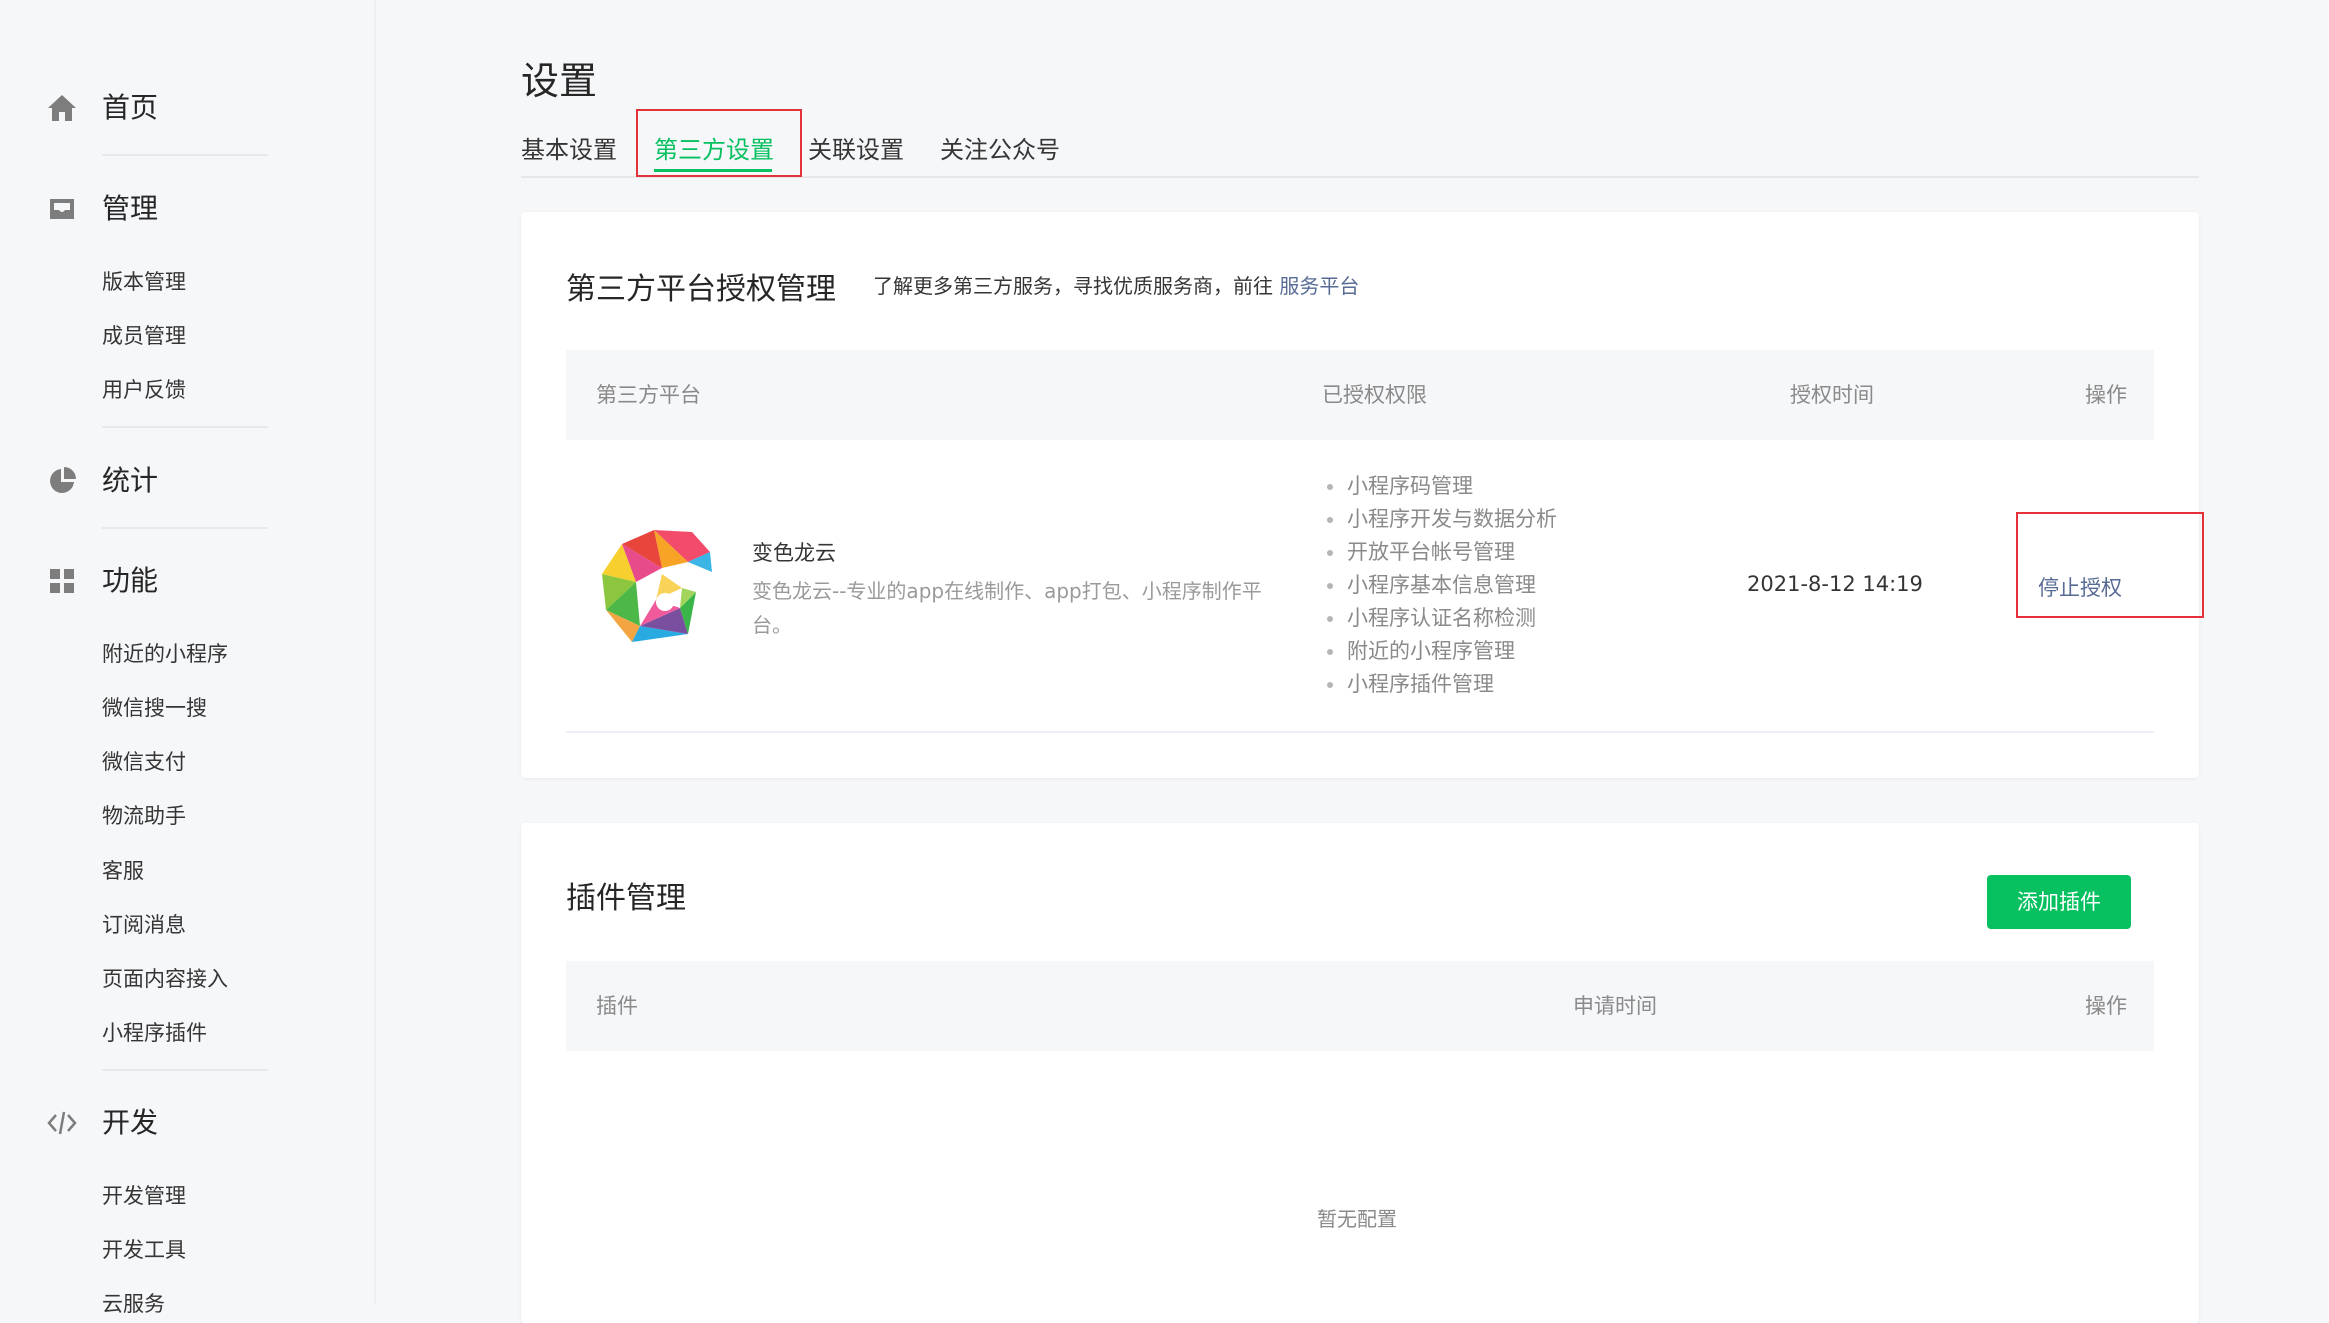 The height and width of the screenshot is (1323, 2329). I want to click on tab-follow-account: 关注公众号, so click(1000, 150).